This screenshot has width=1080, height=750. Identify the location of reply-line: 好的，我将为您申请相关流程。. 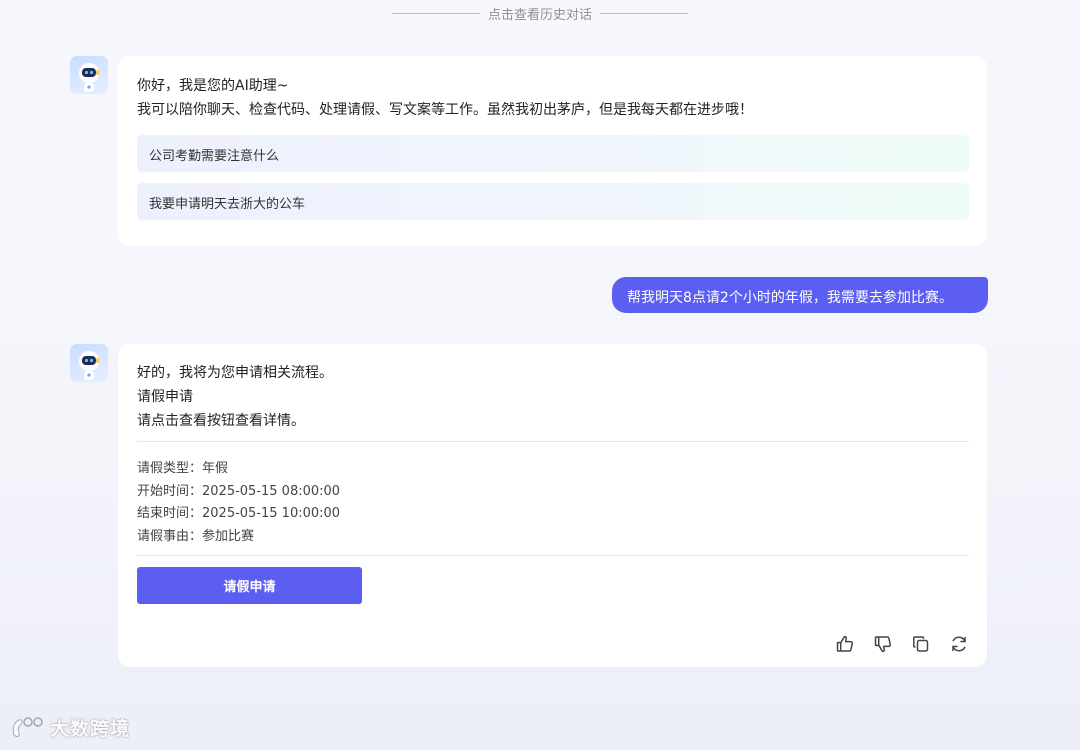
(235, 373).